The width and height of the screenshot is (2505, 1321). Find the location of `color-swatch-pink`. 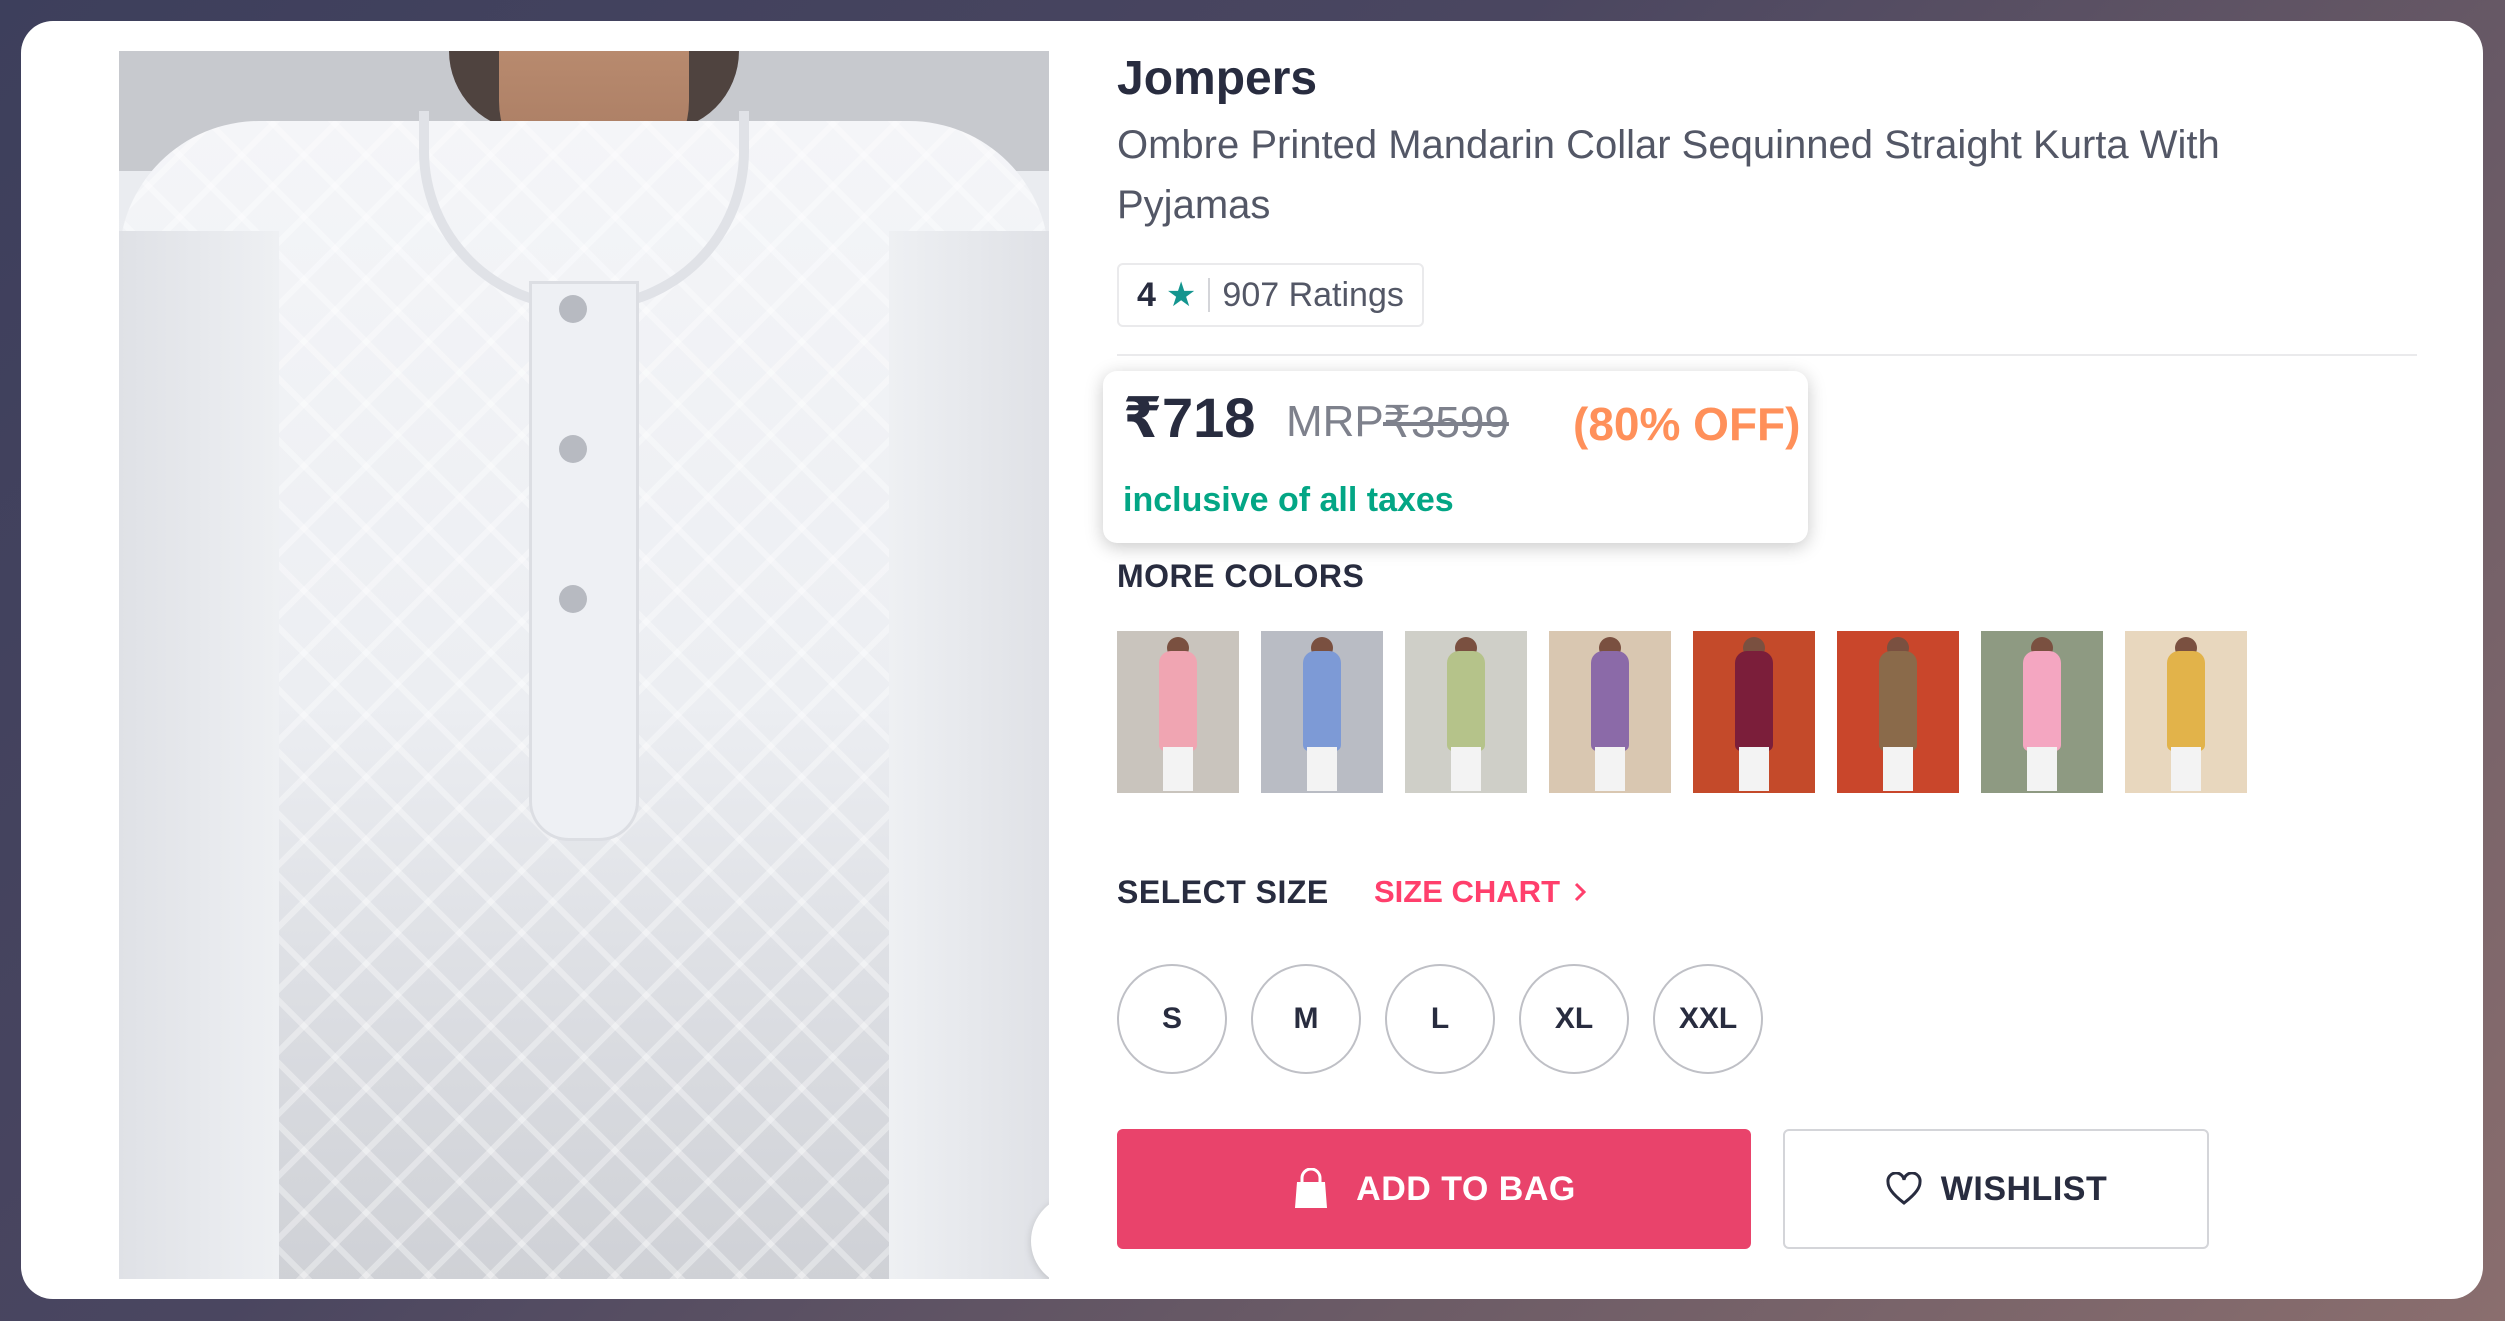

color-swatch-pink is located at coordinates (1178, 712).